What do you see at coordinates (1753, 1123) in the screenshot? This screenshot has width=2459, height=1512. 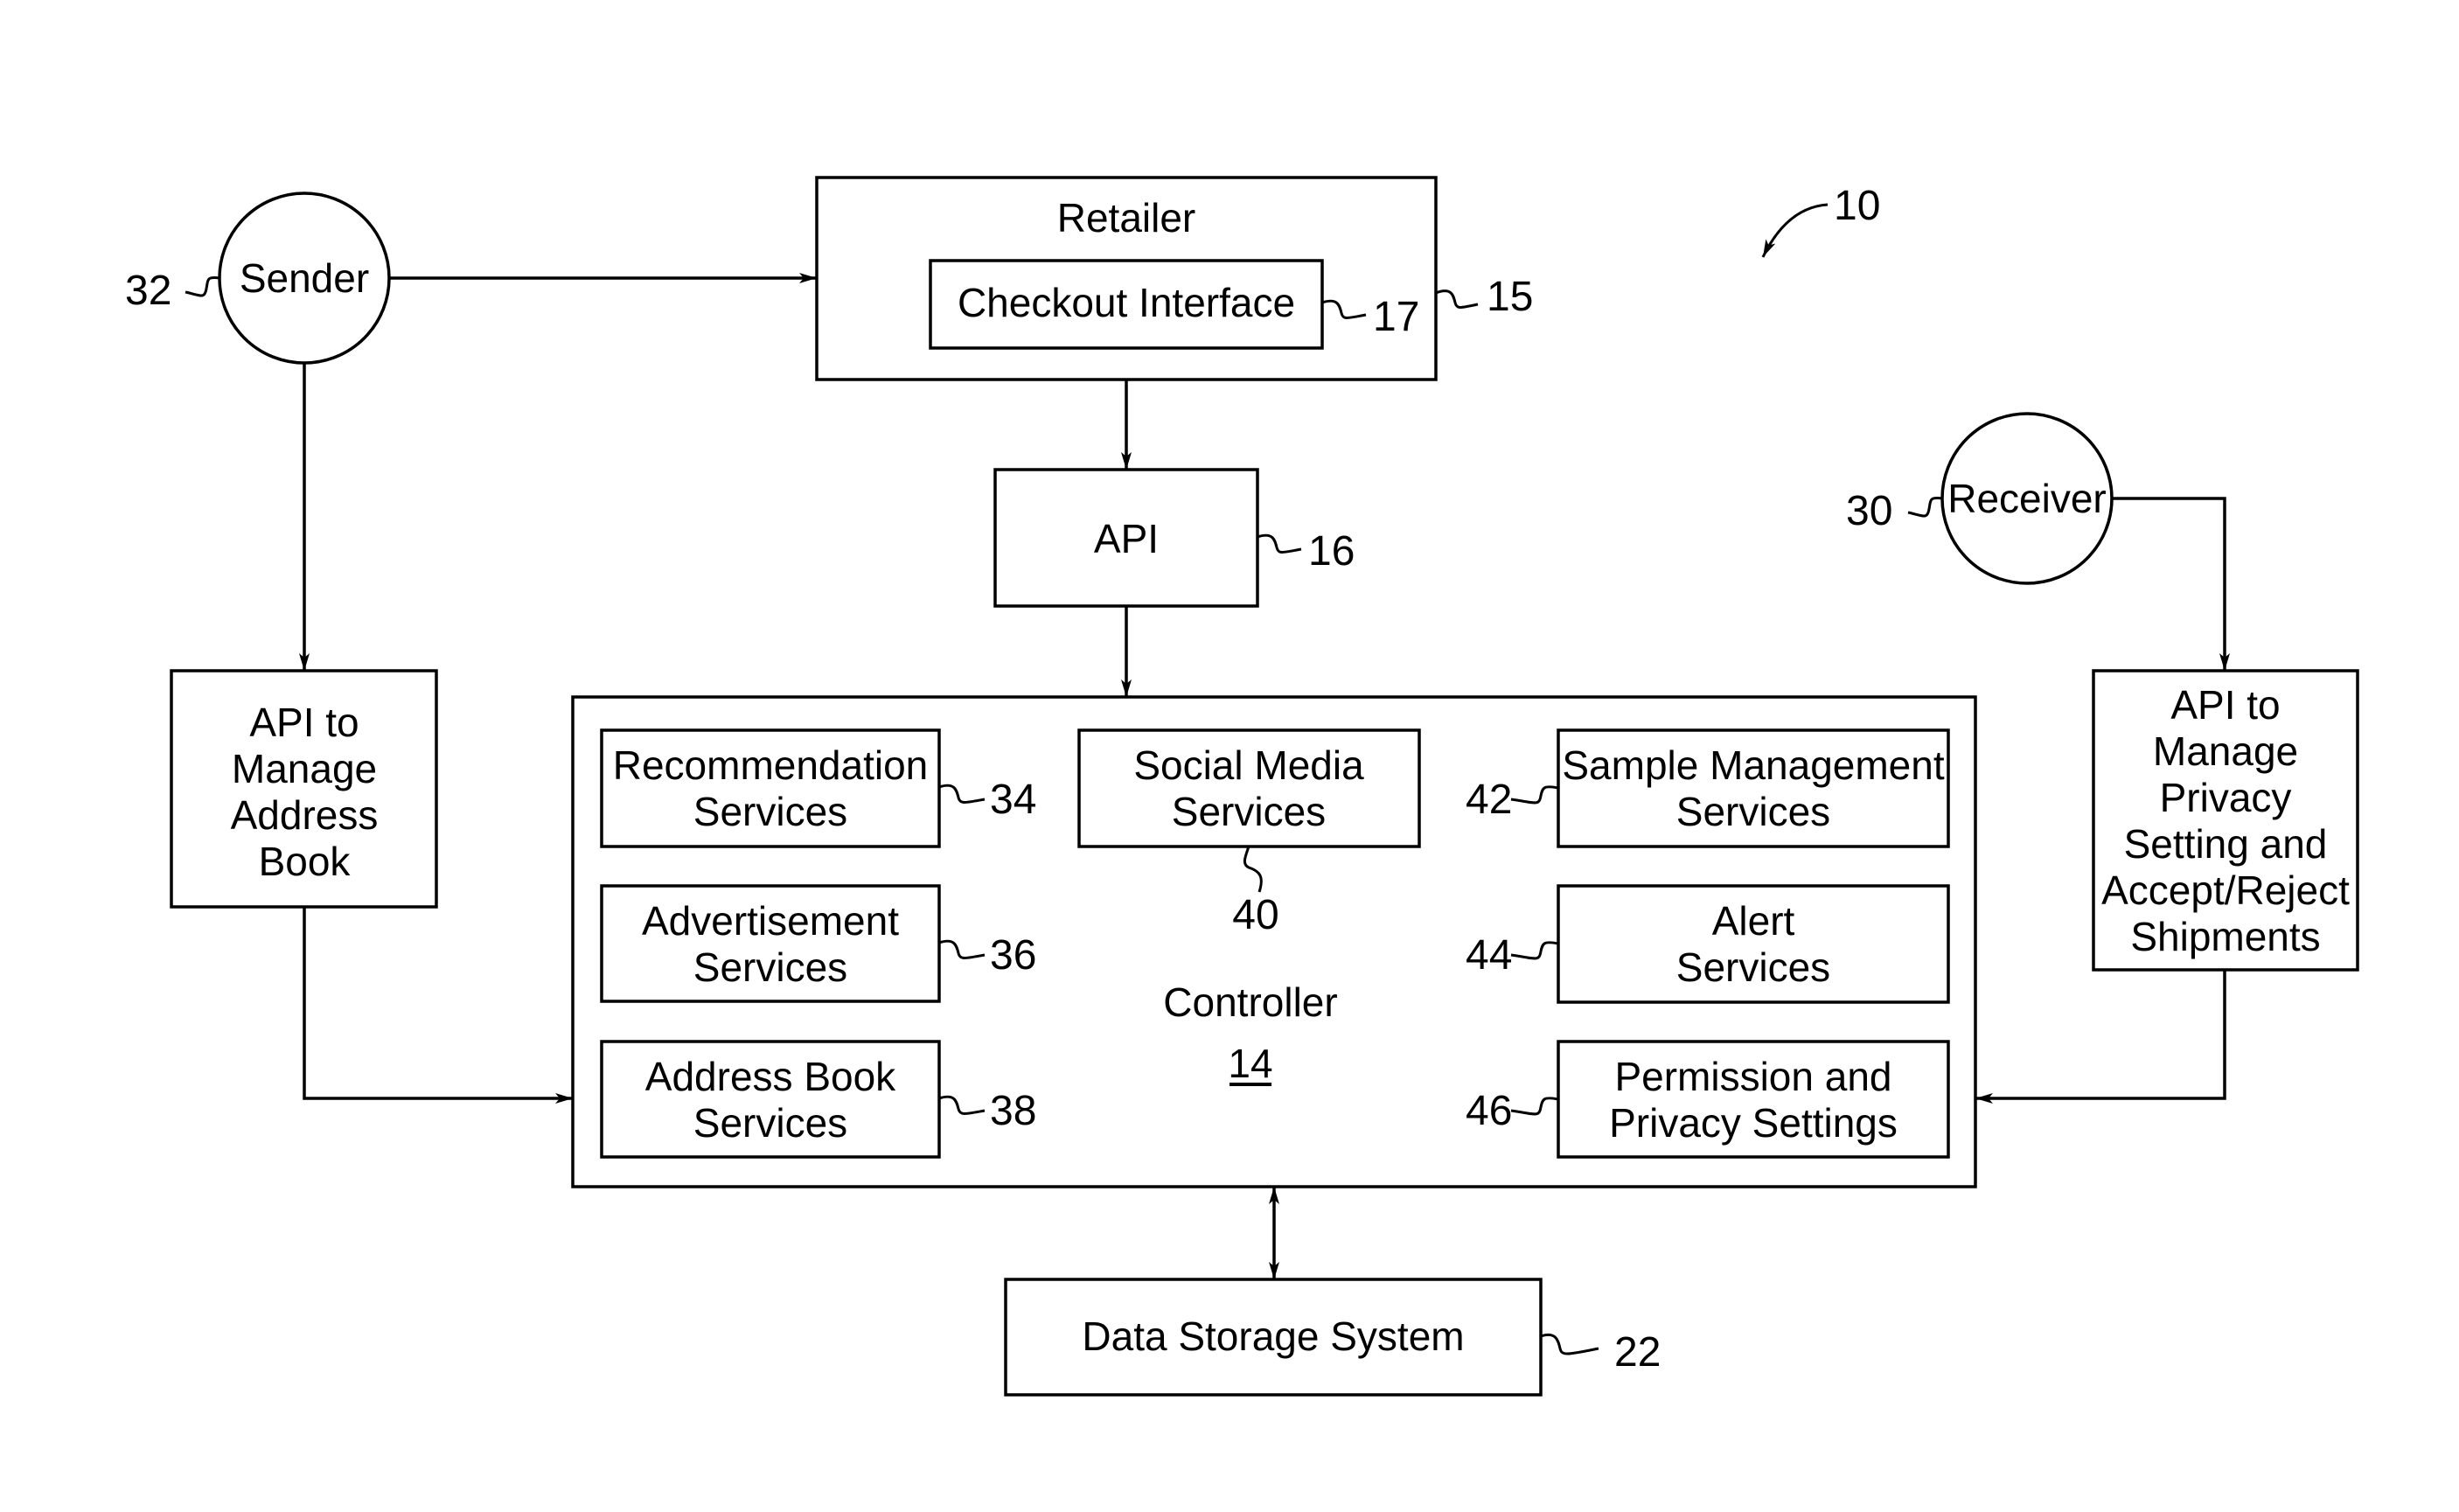 I see `permission-privacy-settings-line: Privacy Settings` at bounding box center [1753, 1123].